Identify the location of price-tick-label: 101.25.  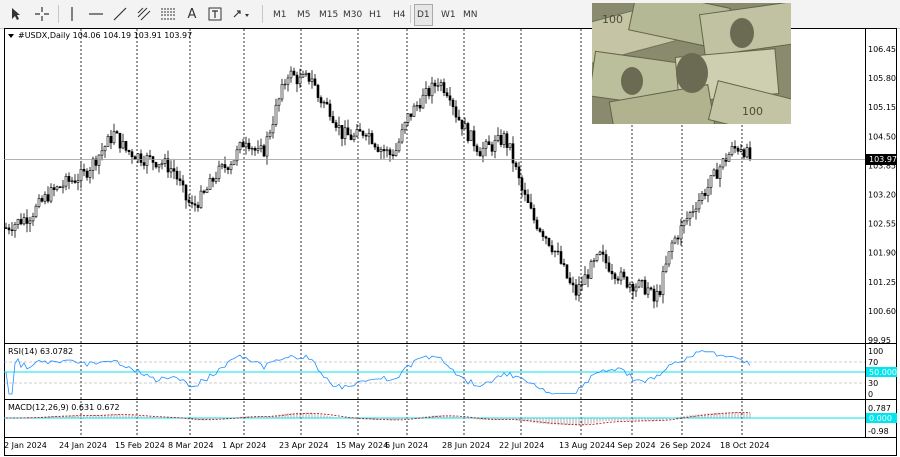
(882, 282).